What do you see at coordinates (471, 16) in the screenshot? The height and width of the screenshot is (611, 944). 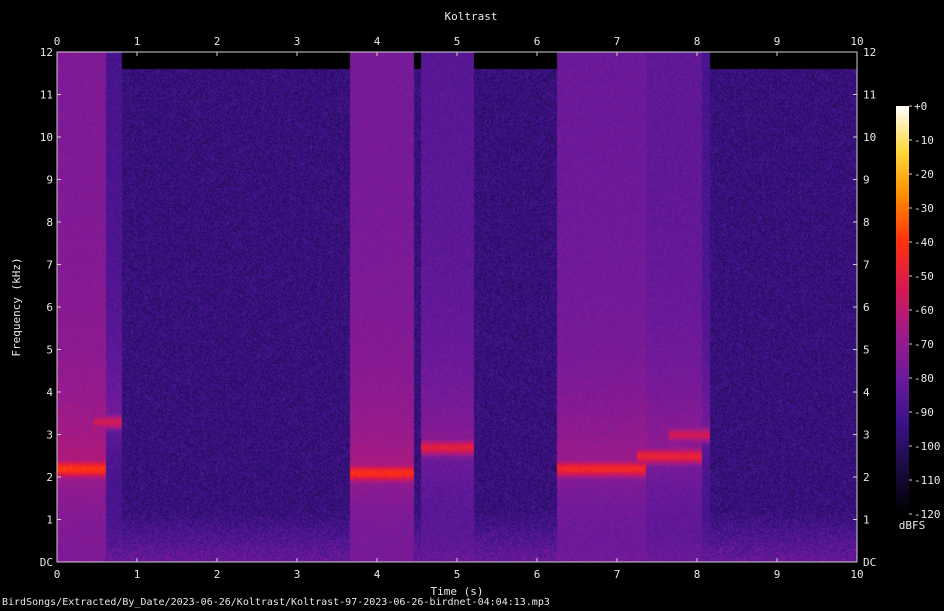 I see `chart-title: Koltrast` at bounding box center [471, 16].